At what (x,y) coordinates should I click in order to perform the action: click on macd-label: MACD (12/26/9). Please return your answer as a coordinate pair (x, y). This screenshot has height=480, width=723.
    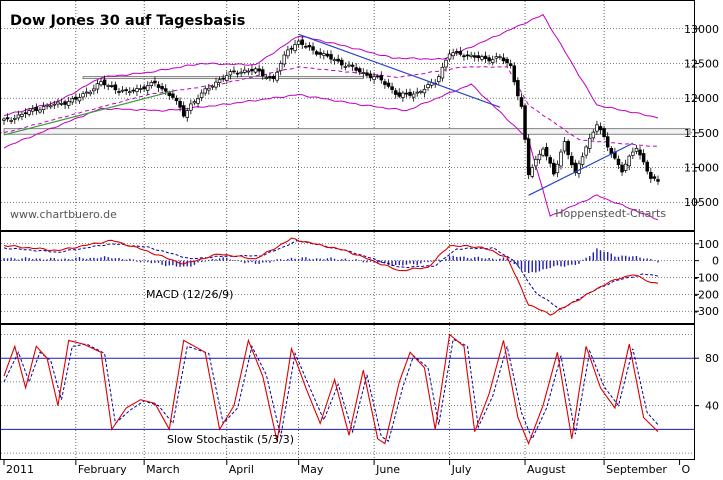
    Looking at the image, I should click on (189, 294).